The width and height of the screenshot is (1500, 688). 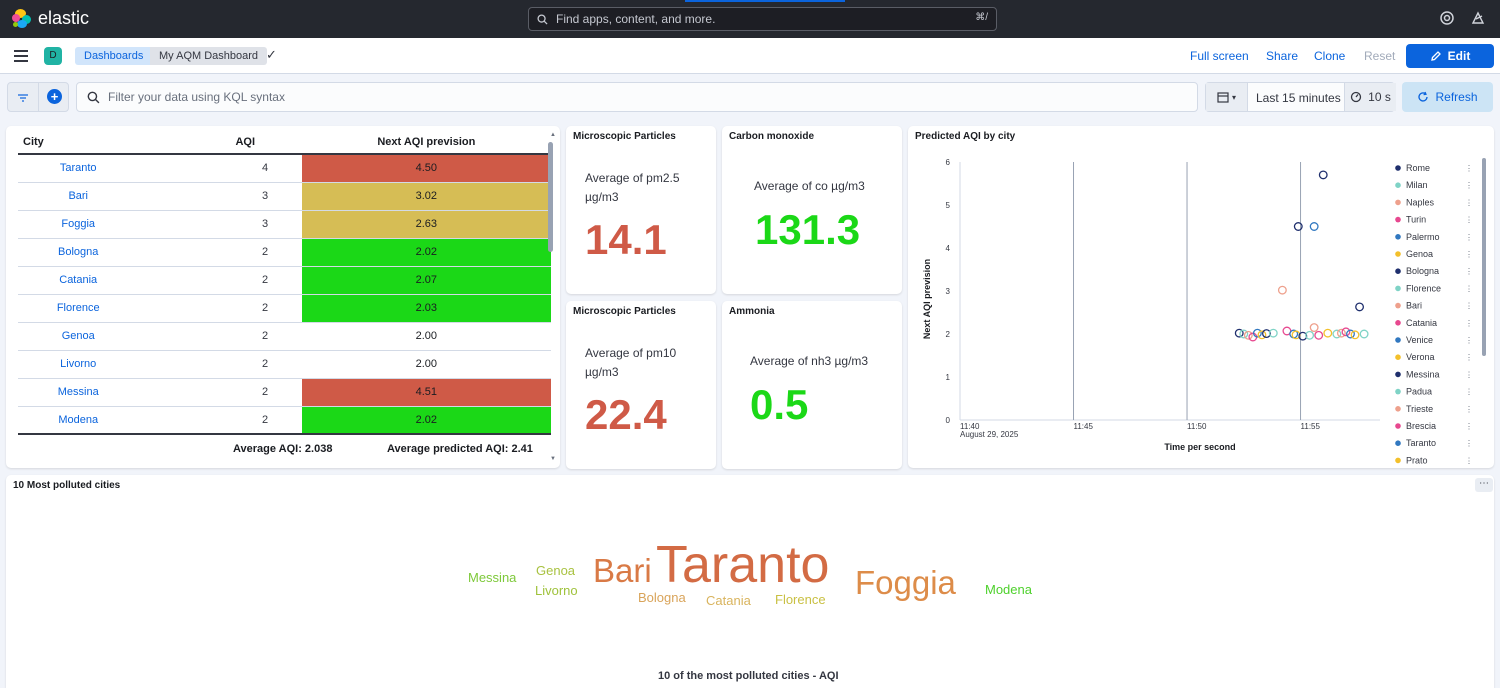 I want to click on menu-icon, so click(x=21, y=56).